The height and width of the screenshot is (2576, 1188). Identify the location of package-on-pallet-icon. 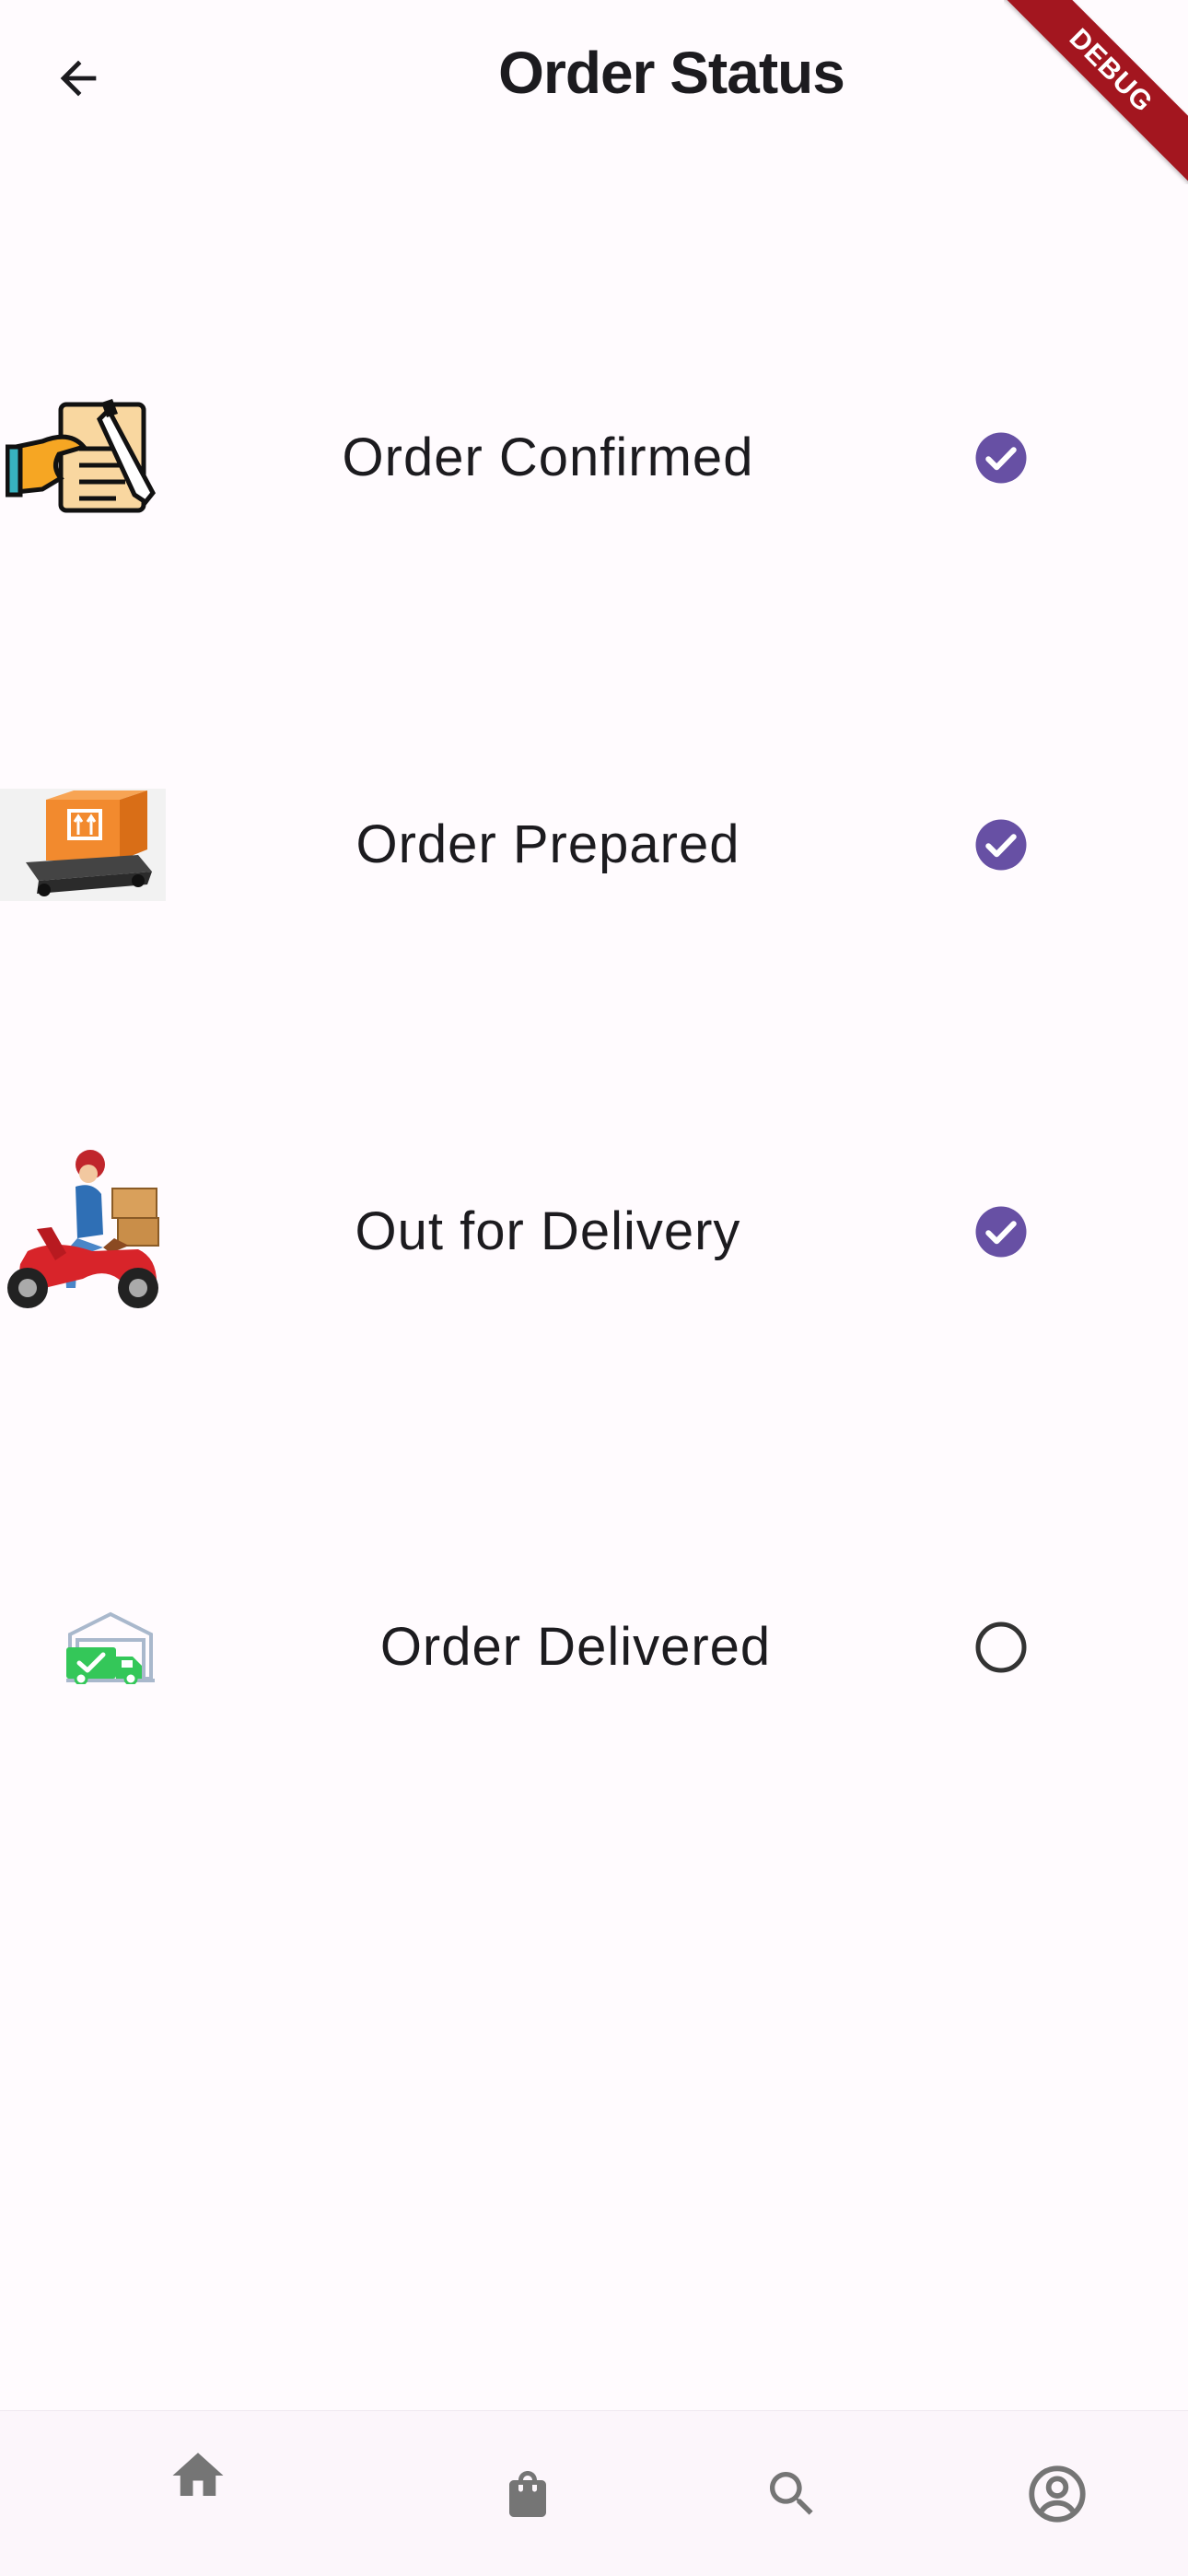
(83, 845).